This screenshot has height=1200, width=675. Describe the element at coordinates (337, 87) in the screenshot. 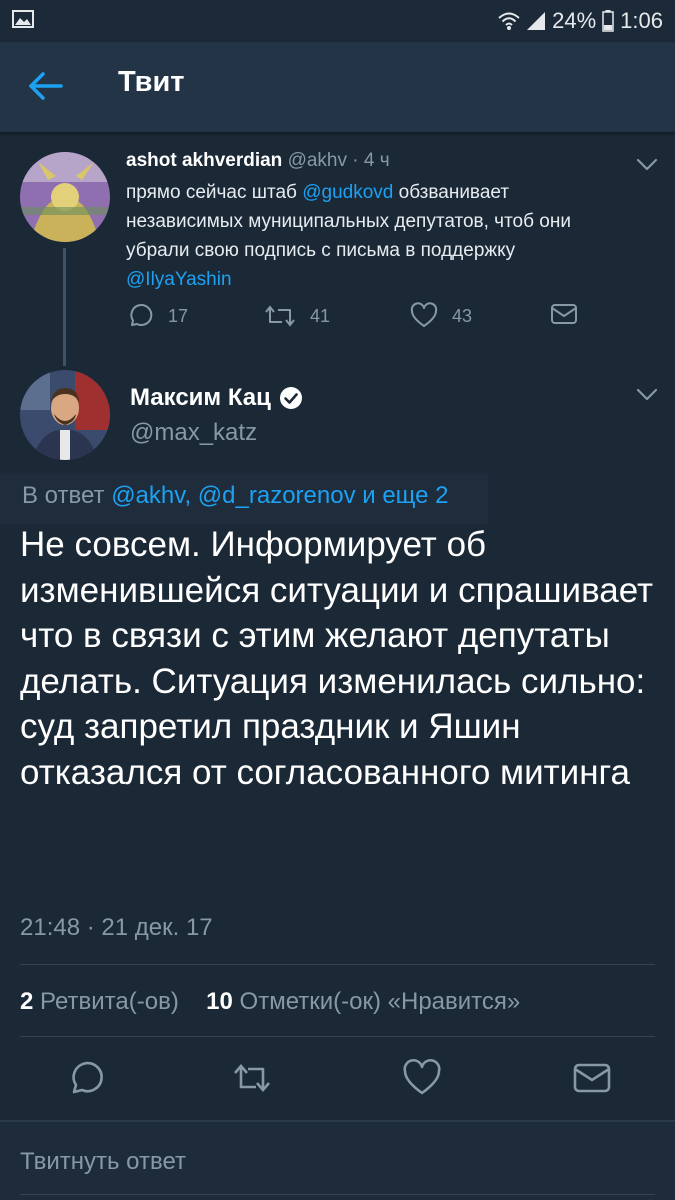

I see `app-bar: Твит` at that location.